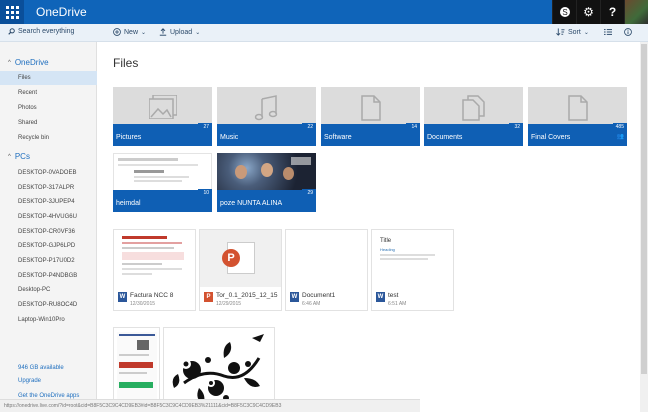 This screenshot has height=412, width=648. Describe the element at coordinates (41, 368) in the screenshot. I see `storage-available-text: 946 GB available` at that location.